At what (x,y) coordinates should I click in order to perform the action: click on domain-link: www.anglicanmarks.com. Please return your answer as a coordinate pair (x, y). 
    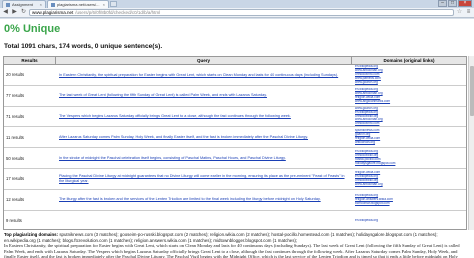
    Looking at the image, I should click on (410, 102).